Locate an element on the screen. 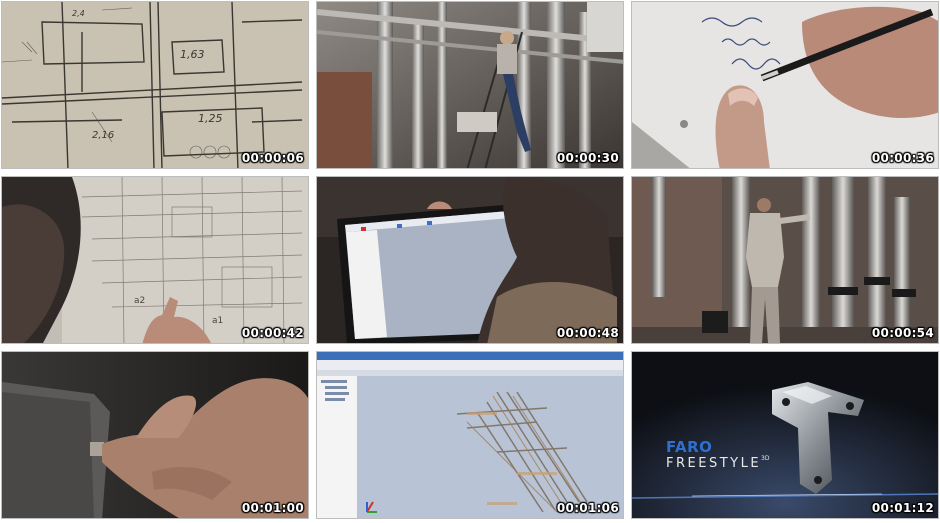 The image size is (940, 523). svg-text: 2,16 is located at coordinates (103, 135).